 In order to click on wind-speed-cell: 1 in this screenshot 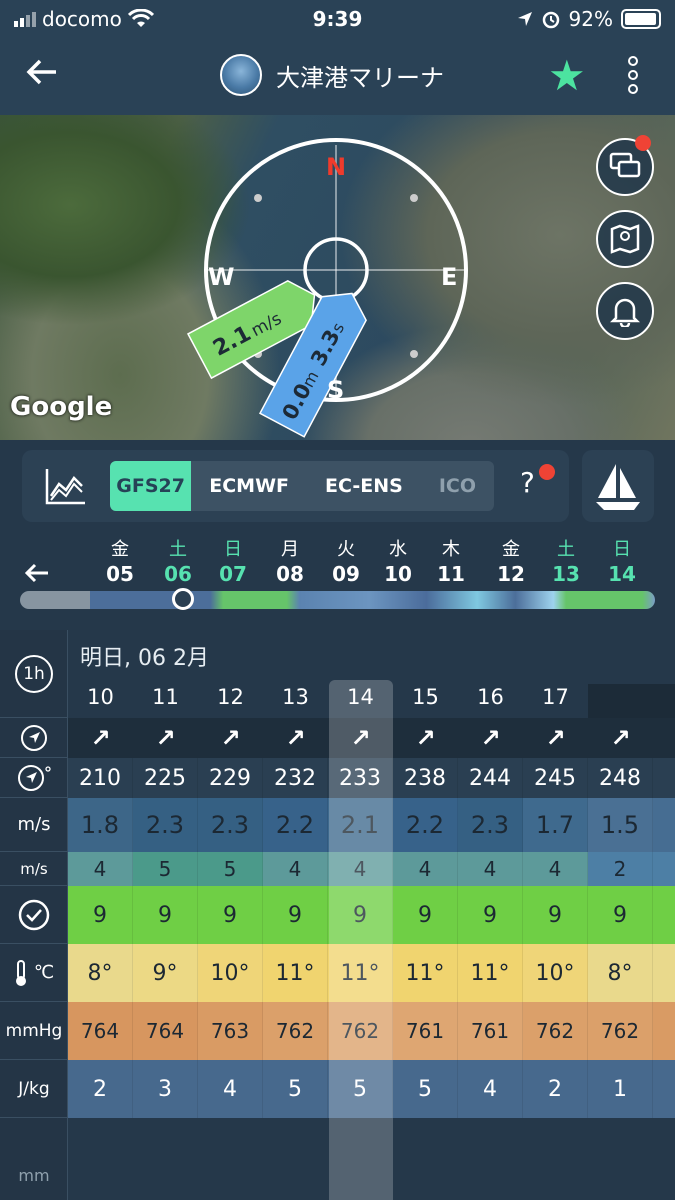, I will do `click(664, 825)`.